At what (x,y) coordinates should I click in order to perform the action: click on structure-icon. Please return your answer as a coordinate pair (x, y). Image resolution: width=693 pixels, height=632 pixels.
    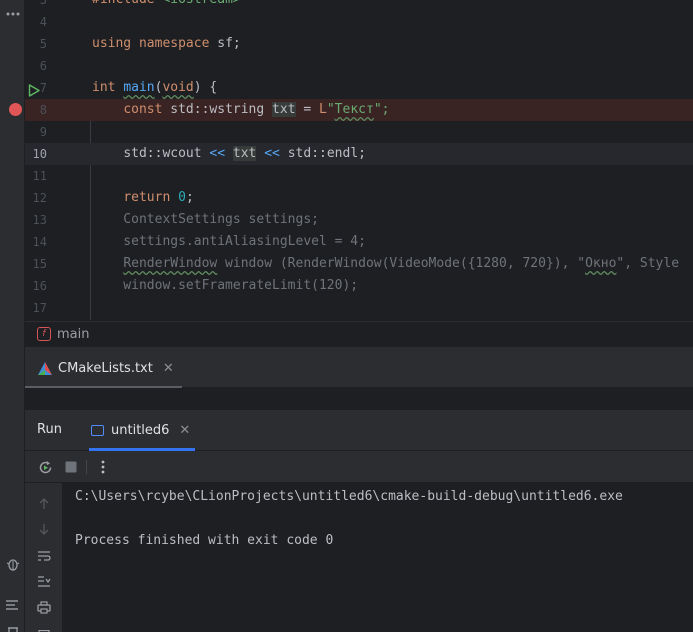
    Looking at the image, I should click on (12, 605).